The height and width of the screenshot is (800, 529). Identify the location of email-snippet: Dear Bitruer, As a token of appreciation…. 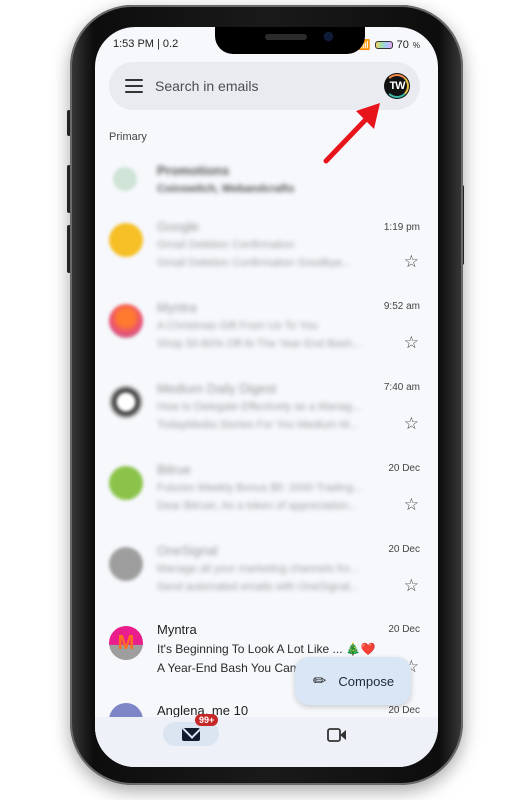
(257, 506).